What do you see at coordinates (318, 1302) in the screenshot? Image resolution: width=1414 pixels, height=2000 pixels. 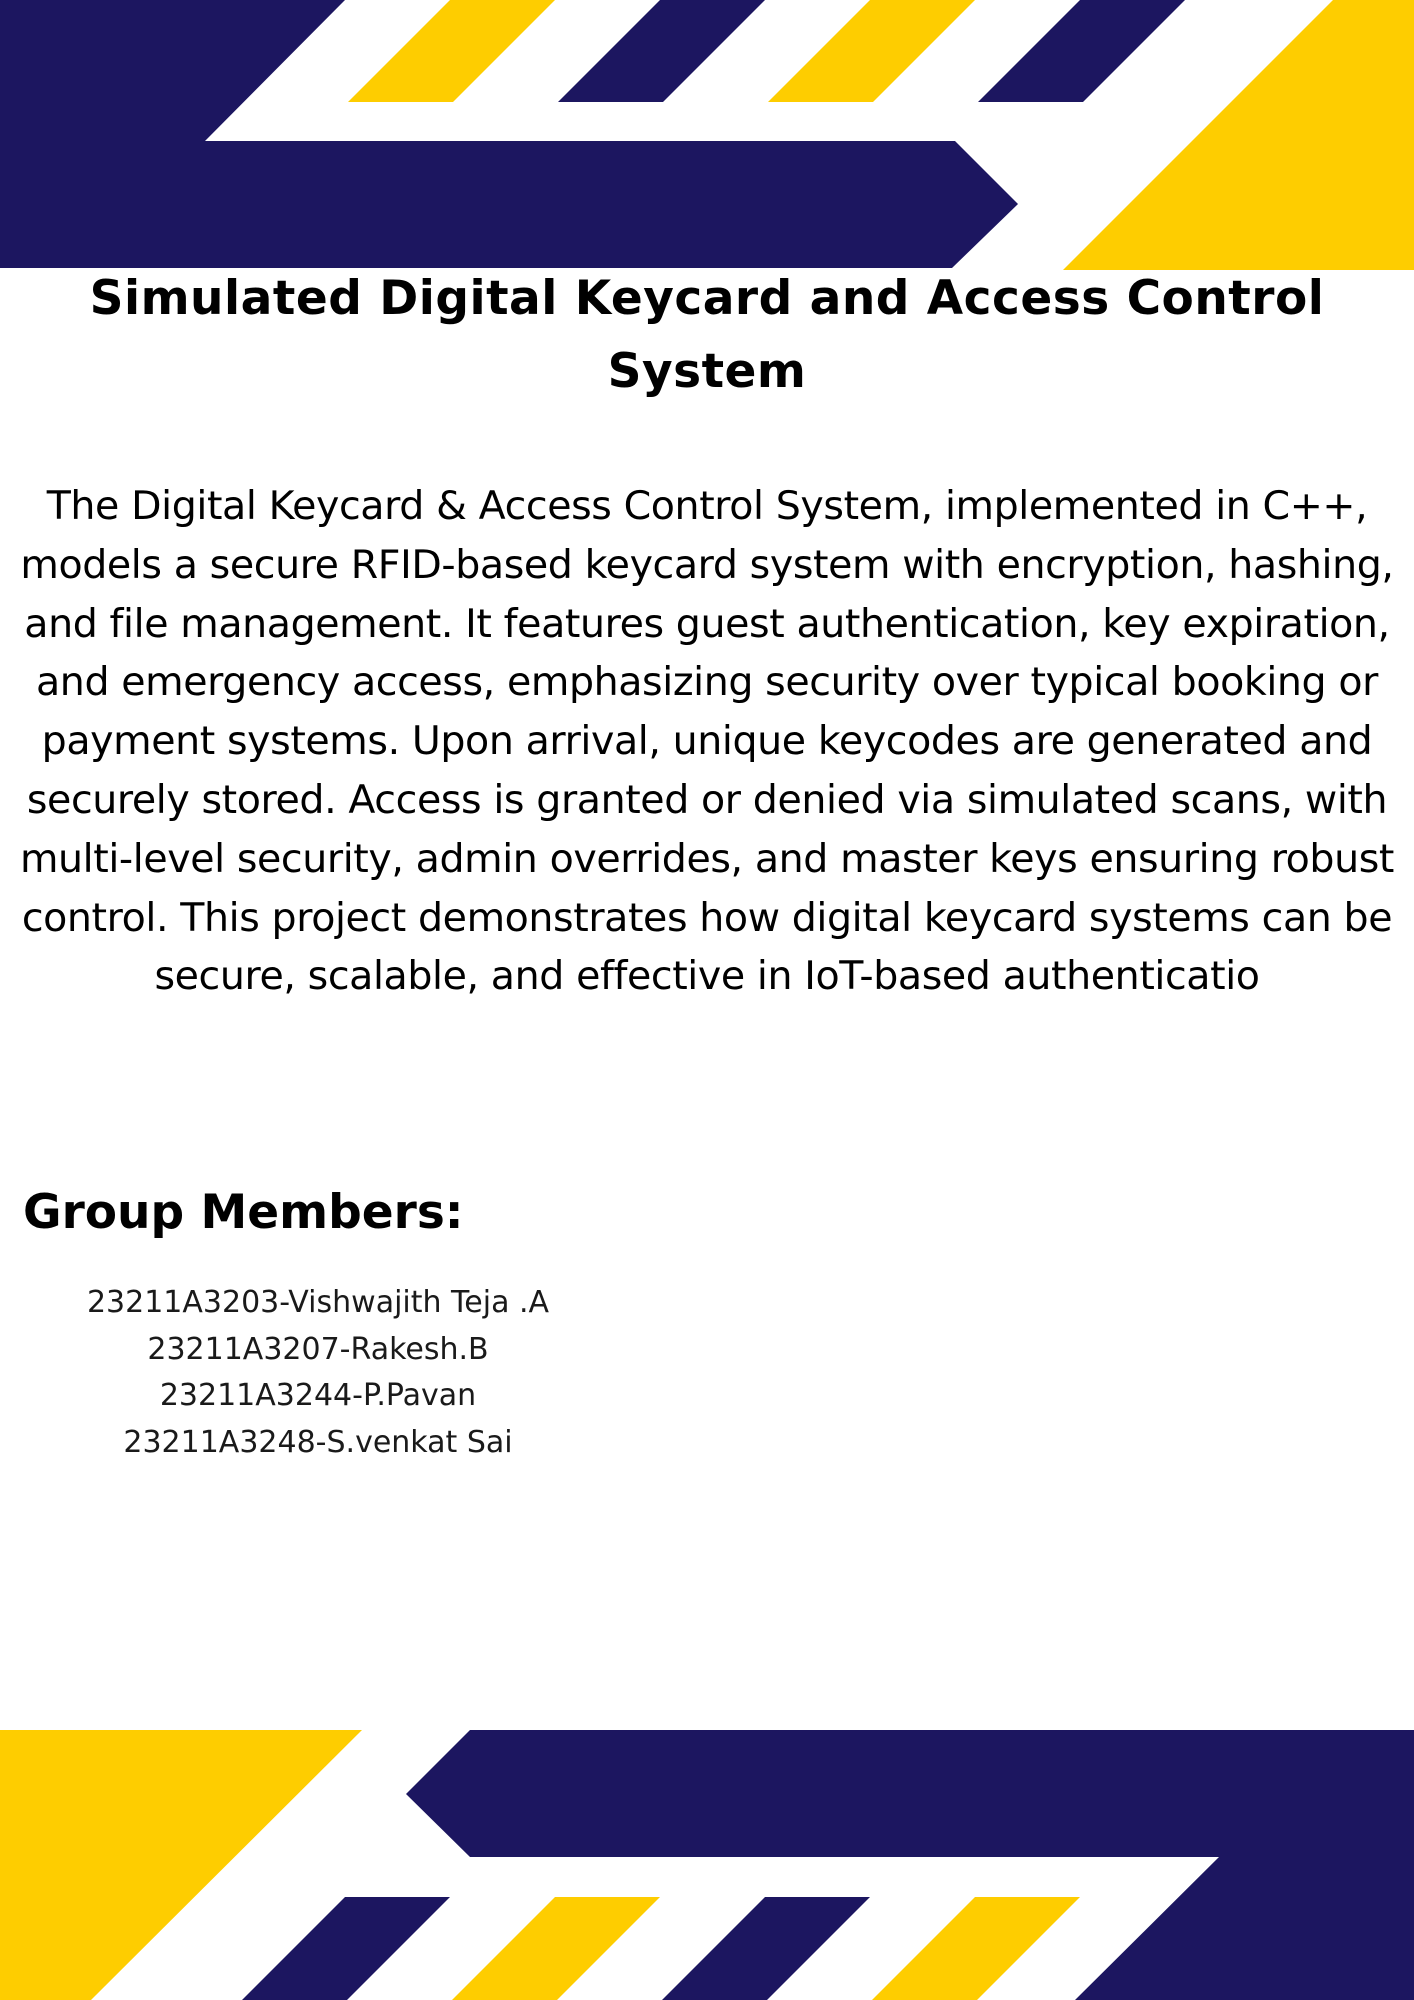 I see `member-item: 23211A3203-Vishwajith Teja .A` at bounding box center [318, 1302].